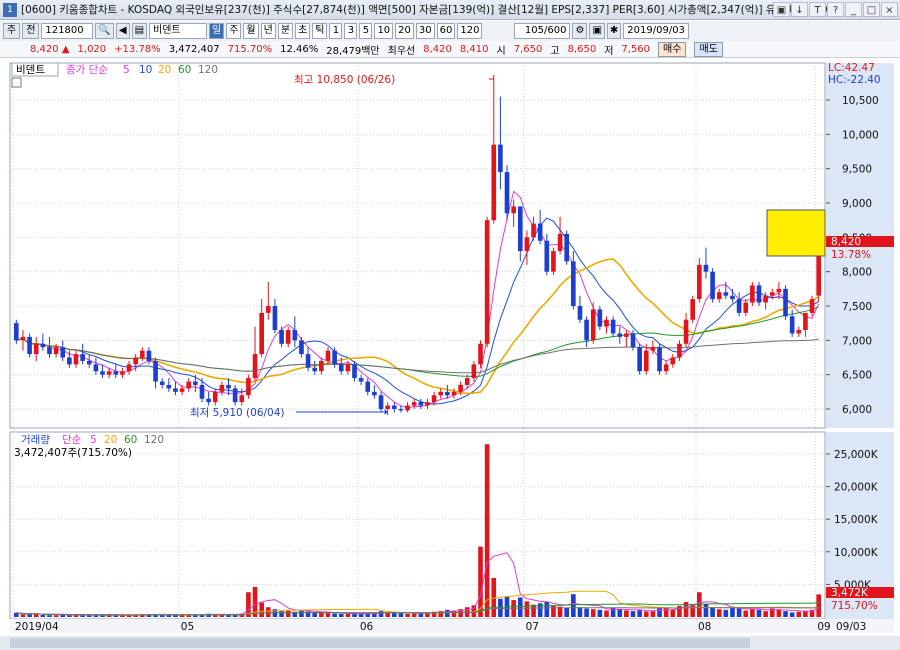  I want to click on hc-label: HC:-22.40, so click(854, 80).